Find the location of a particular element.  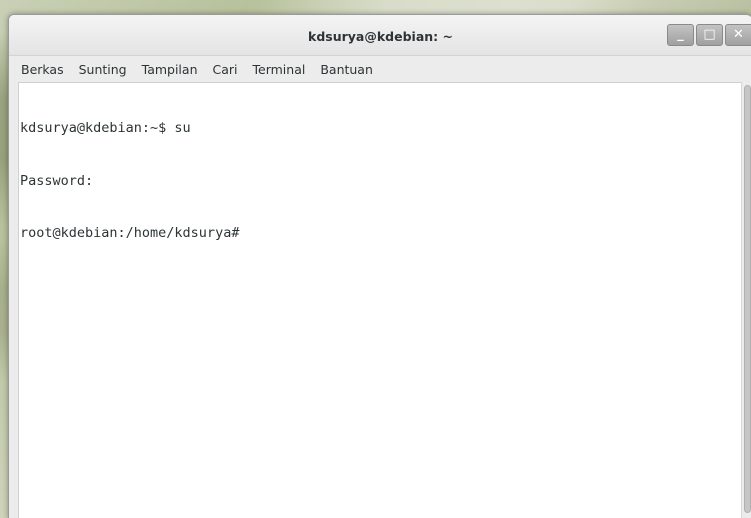

terminal-line: kdsurya@kdebian:~$ su is located at coordinates (105, 128).